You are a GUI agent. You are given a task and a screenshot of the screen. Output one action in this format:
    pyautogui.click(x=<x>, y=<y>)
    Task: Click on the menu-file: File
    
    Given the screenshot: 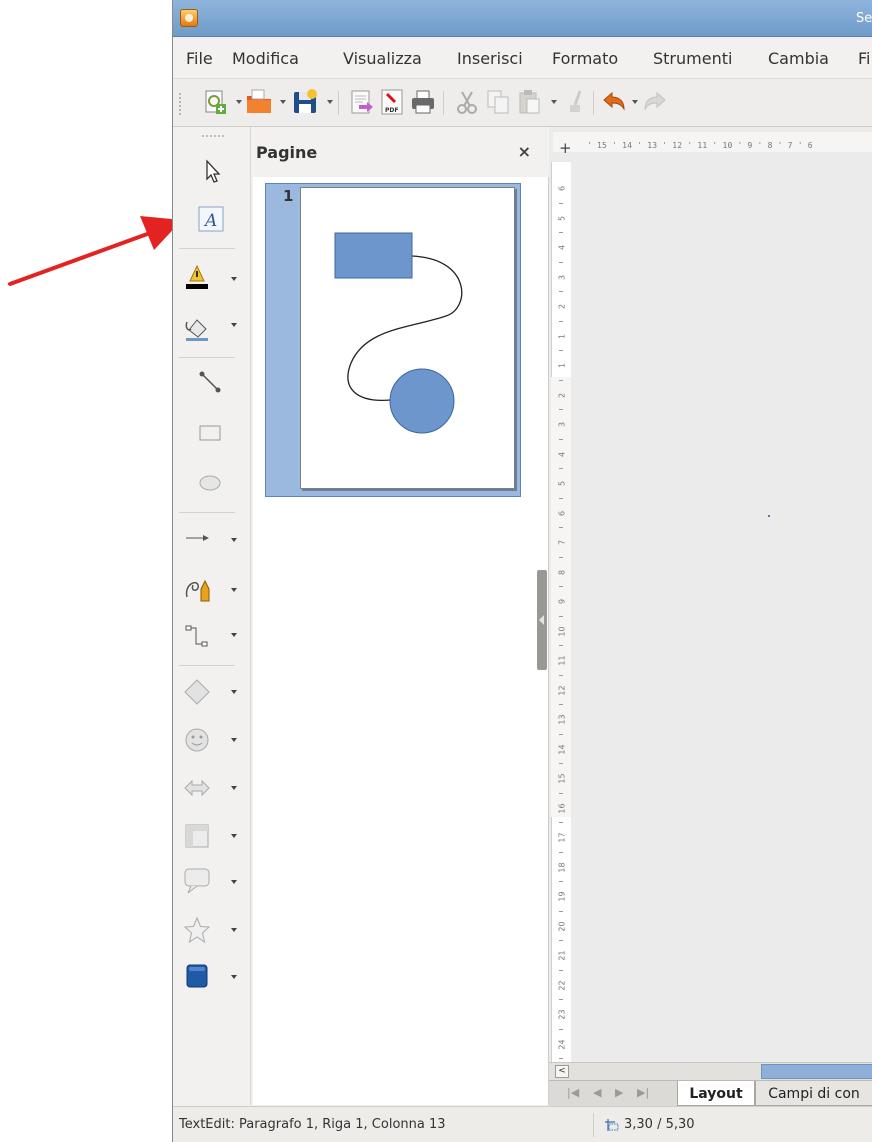 What is the action you would take?
    pyautogui.click(x=199, y=58)
    